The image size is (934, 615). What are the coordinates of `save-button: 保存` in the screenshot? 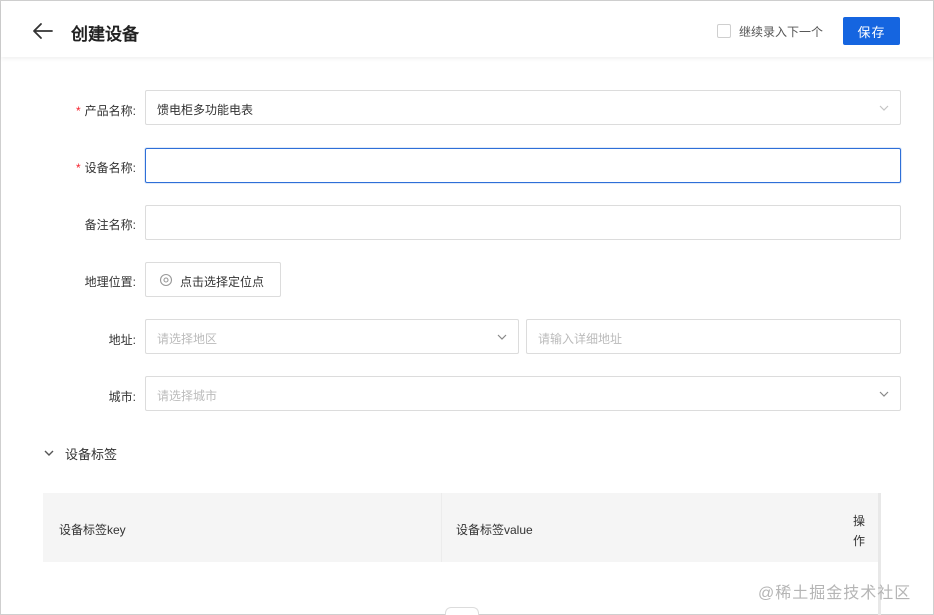 It's located at (871, 31).